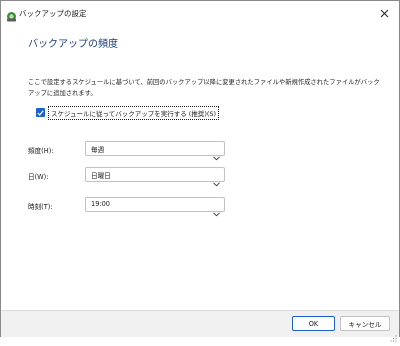 The height and width of the screenshot is (346, 400). I want to click on schedule-checkbox-row: スケジュールに従ってバックアップを実行する (推奨)(S), so click(128, 112).